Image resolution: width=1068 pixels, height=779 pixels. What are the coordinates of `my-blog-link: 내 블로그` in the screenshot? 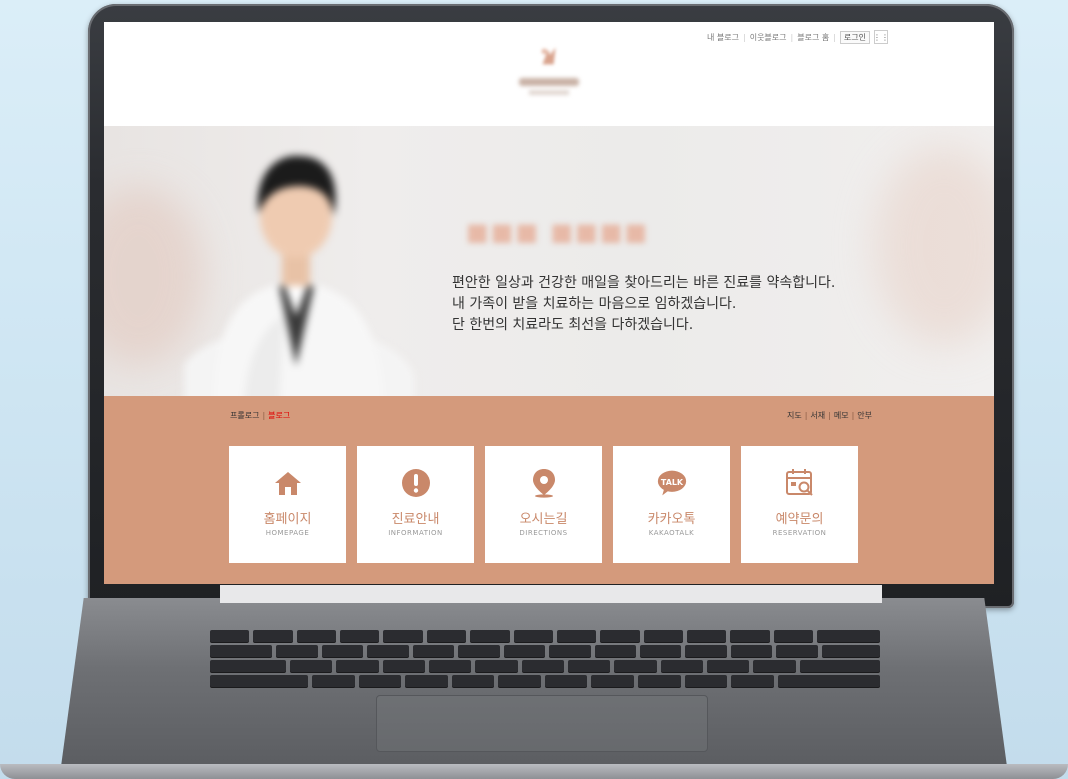 It's located at (723, 37).